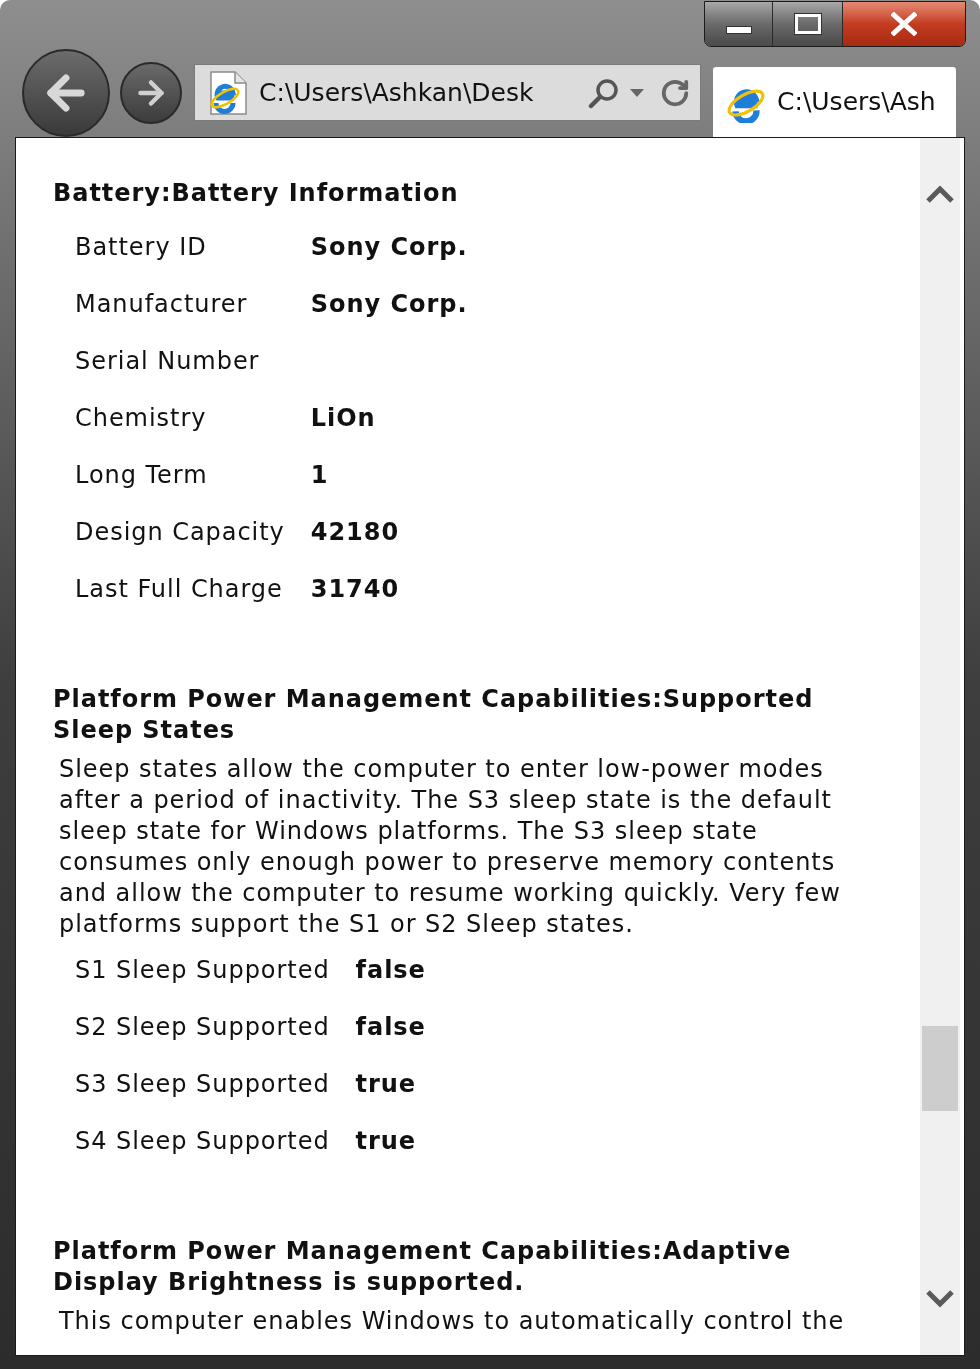 This screenshot has width=980, height=1369. I want to click on address-bar: C:\Users\Ashkan\Desk, so click(447, 92).